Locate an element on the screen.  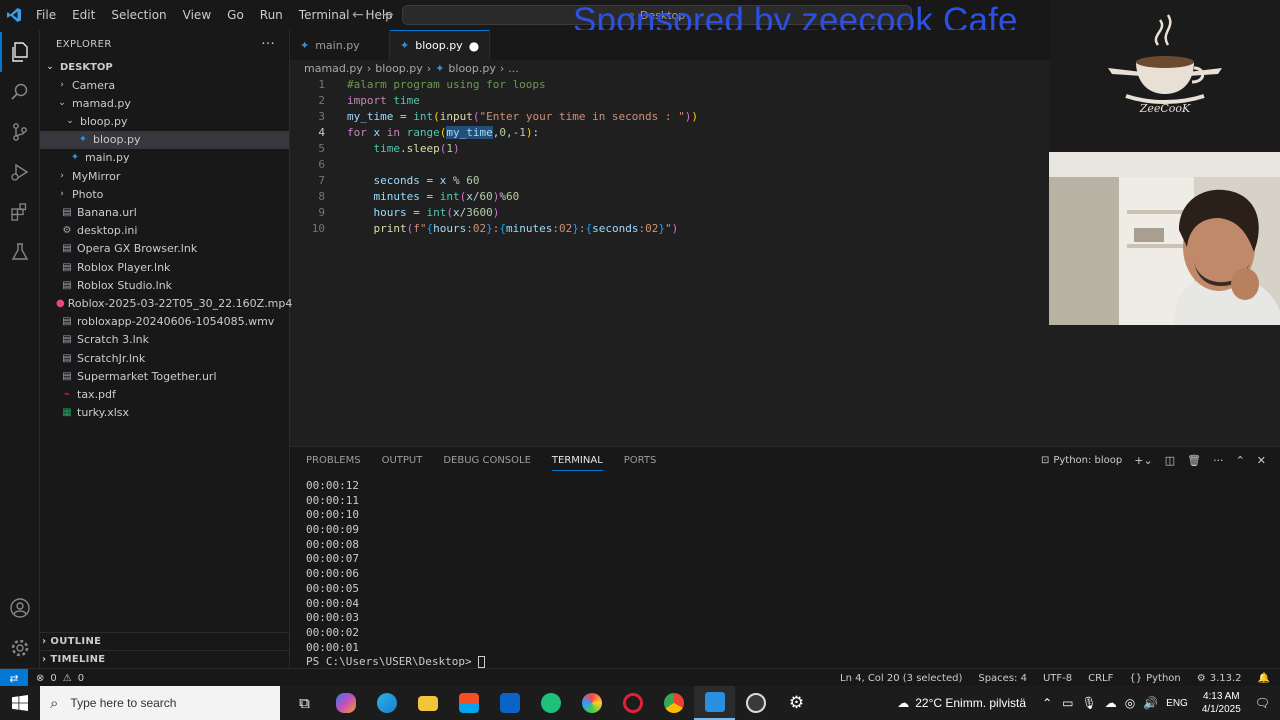
tab-bloop-py: ✦ bloop.py ● is located at coordinates (440, 45).